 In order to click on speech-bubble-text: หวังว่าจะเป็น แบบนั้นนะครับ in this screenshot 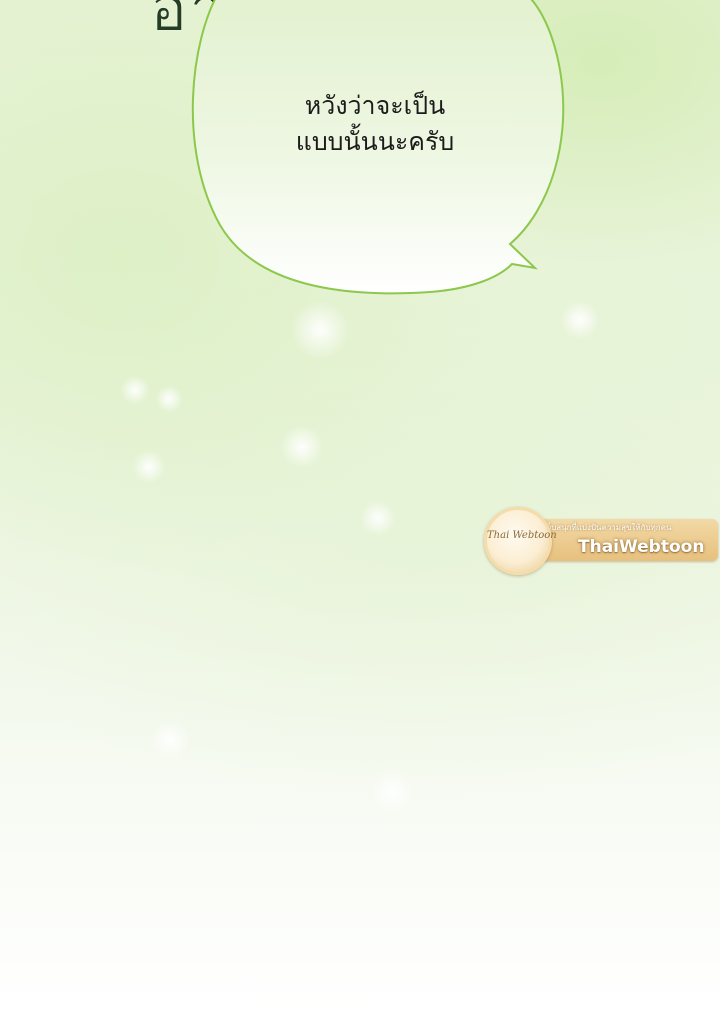, I will do `click(375, 124)`.